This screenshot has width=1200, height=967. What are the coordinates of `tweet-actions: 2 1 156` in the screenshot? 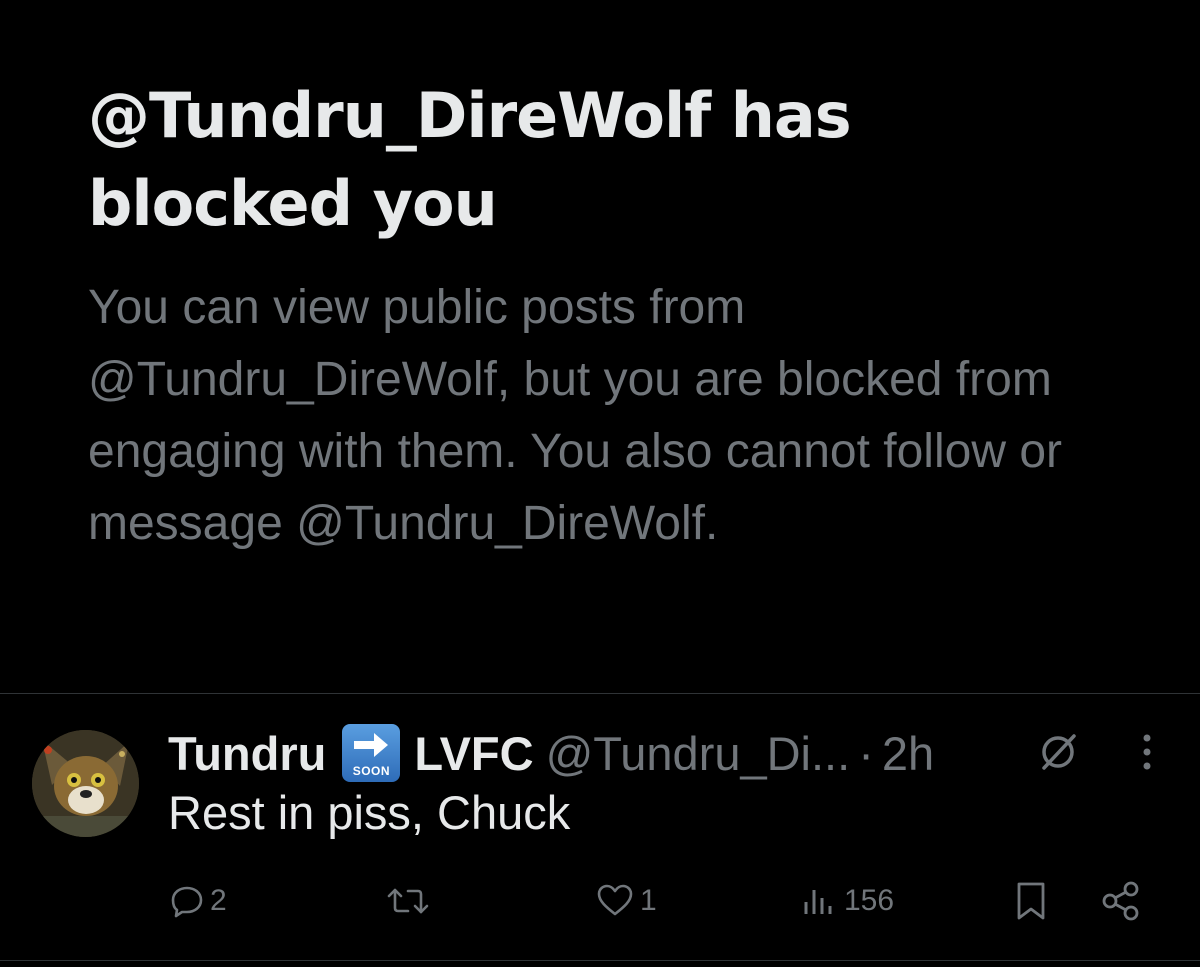 It's located at (600, 901).